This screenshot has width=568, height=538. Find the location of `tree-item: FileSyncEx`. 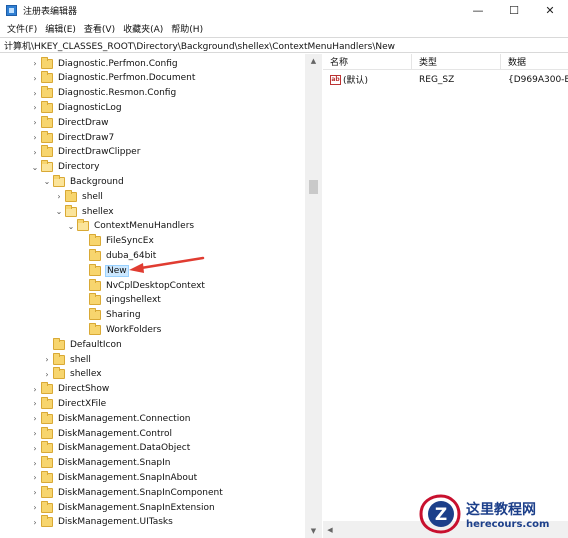

tree-item: FileSyncEx is located at coordinates (152, 241).